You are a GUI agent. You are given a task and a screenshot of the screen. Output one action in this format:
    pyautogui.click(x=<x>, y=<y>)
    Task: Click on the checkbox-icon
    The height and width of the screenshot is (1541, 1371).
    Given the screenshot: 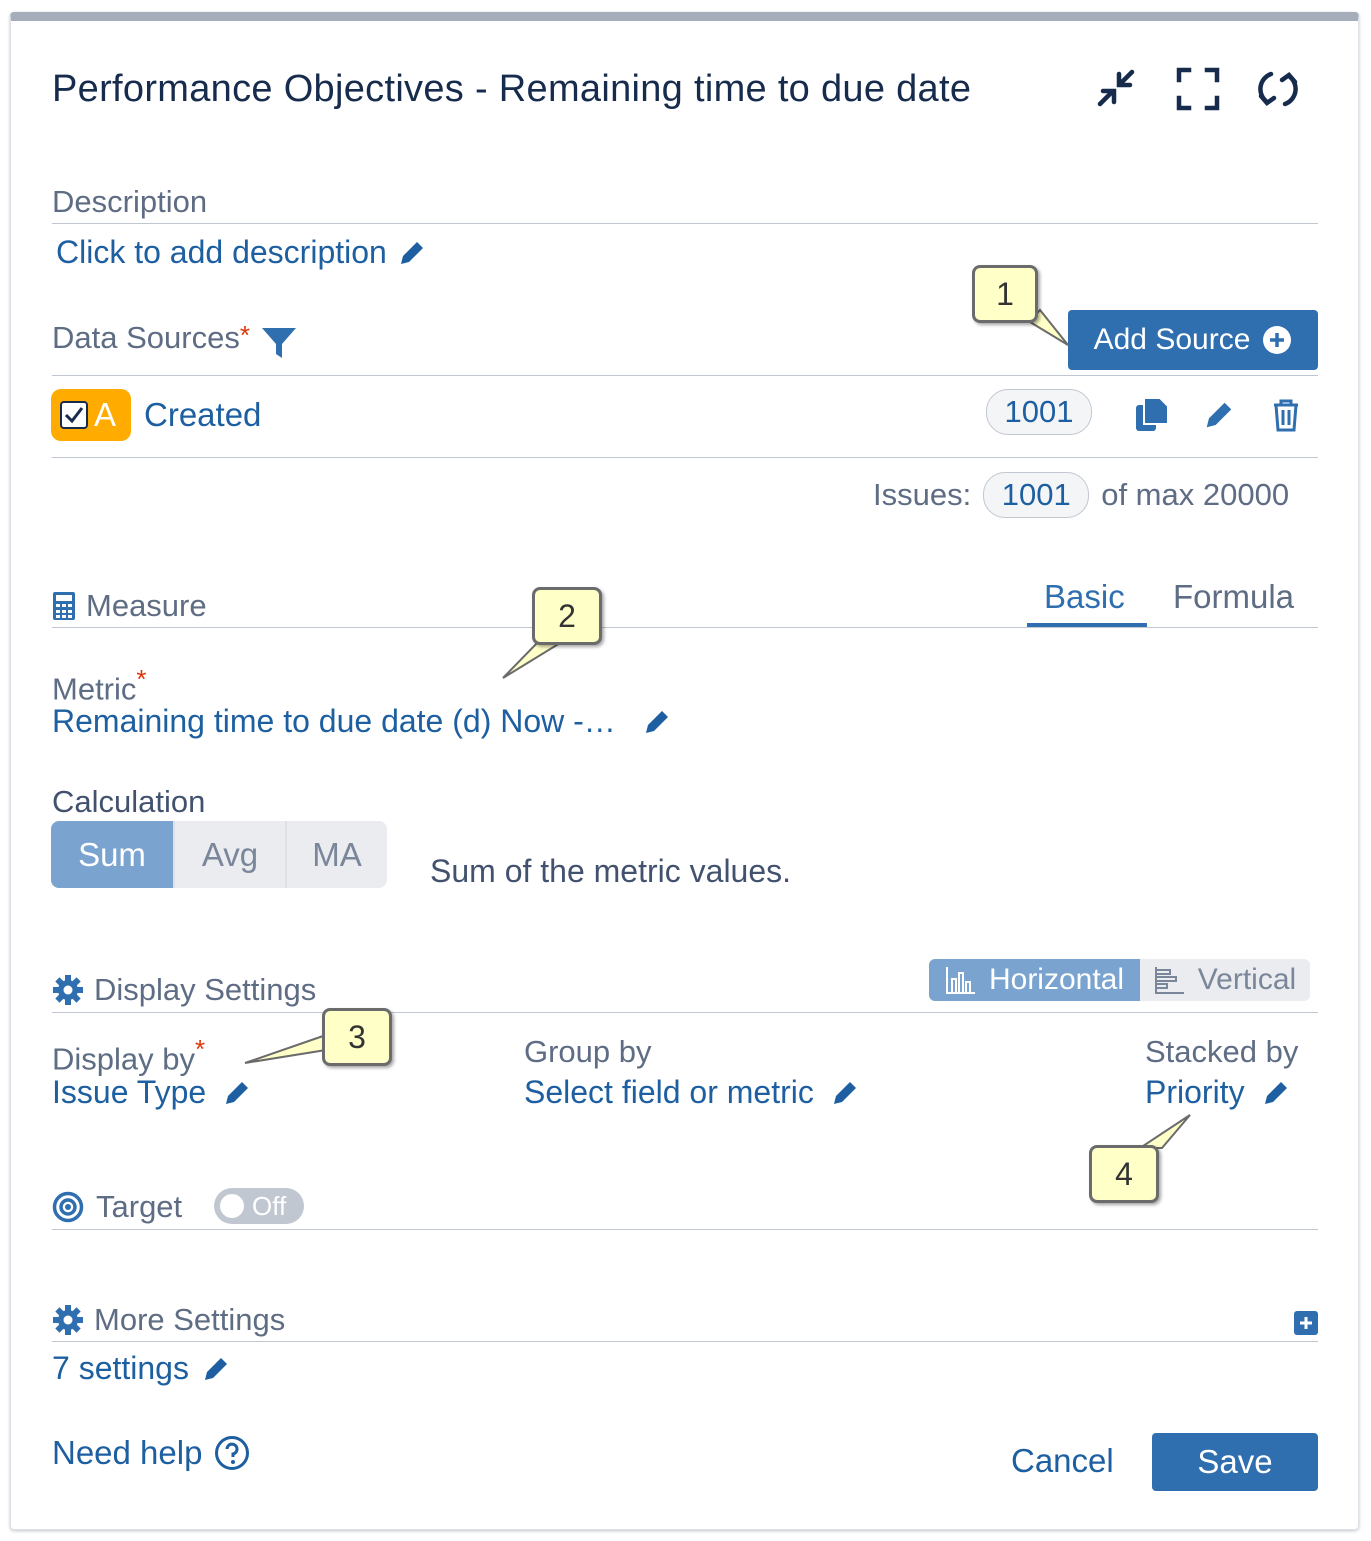 What is the action you would take?
    pyautogui.click(x=74, y=415)
    